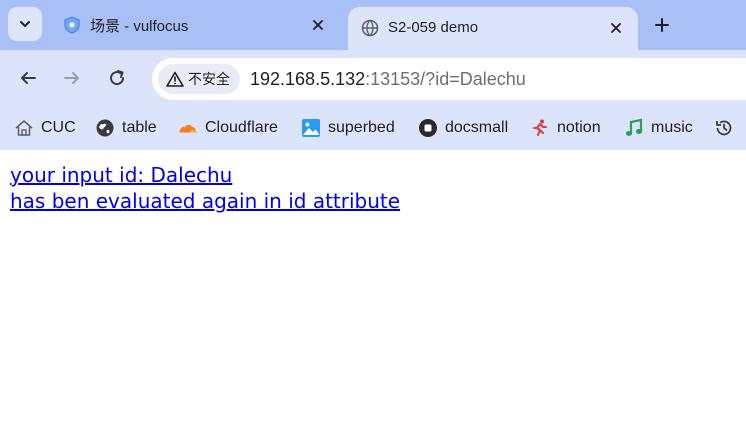  I want to click on address-bar: 不安全 192.168.5.132:13153/?id=Dalechu, so click(449, 79).